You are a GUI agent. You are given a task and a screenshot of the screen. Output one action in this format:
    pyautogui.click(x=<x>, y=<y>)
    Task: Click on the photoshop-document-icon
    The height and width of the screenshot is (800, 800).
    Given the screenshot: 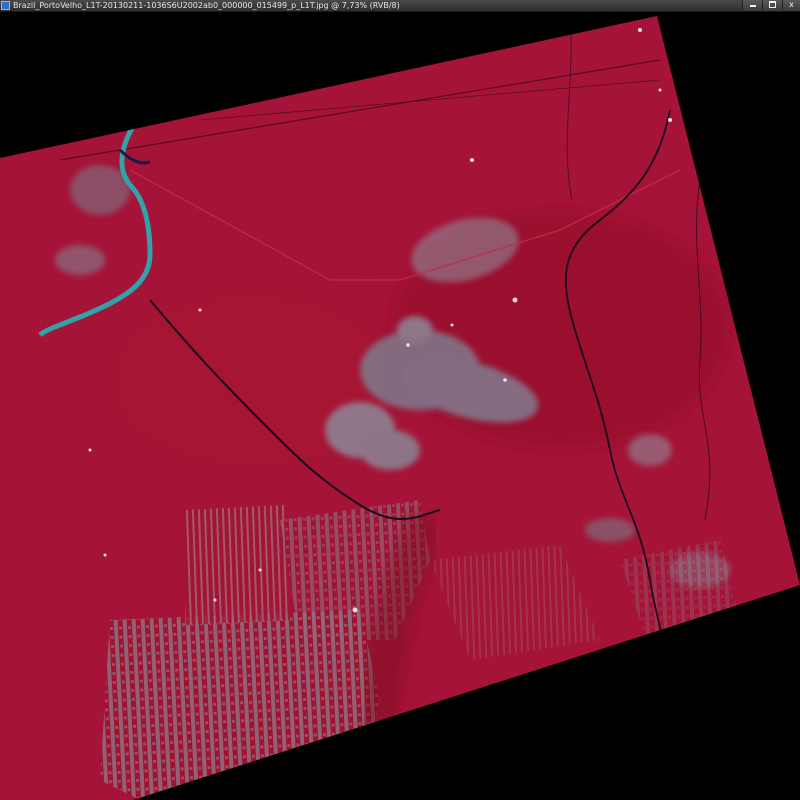 What is the action you would take?
    pyautogui.click(x=5, y=5)
    